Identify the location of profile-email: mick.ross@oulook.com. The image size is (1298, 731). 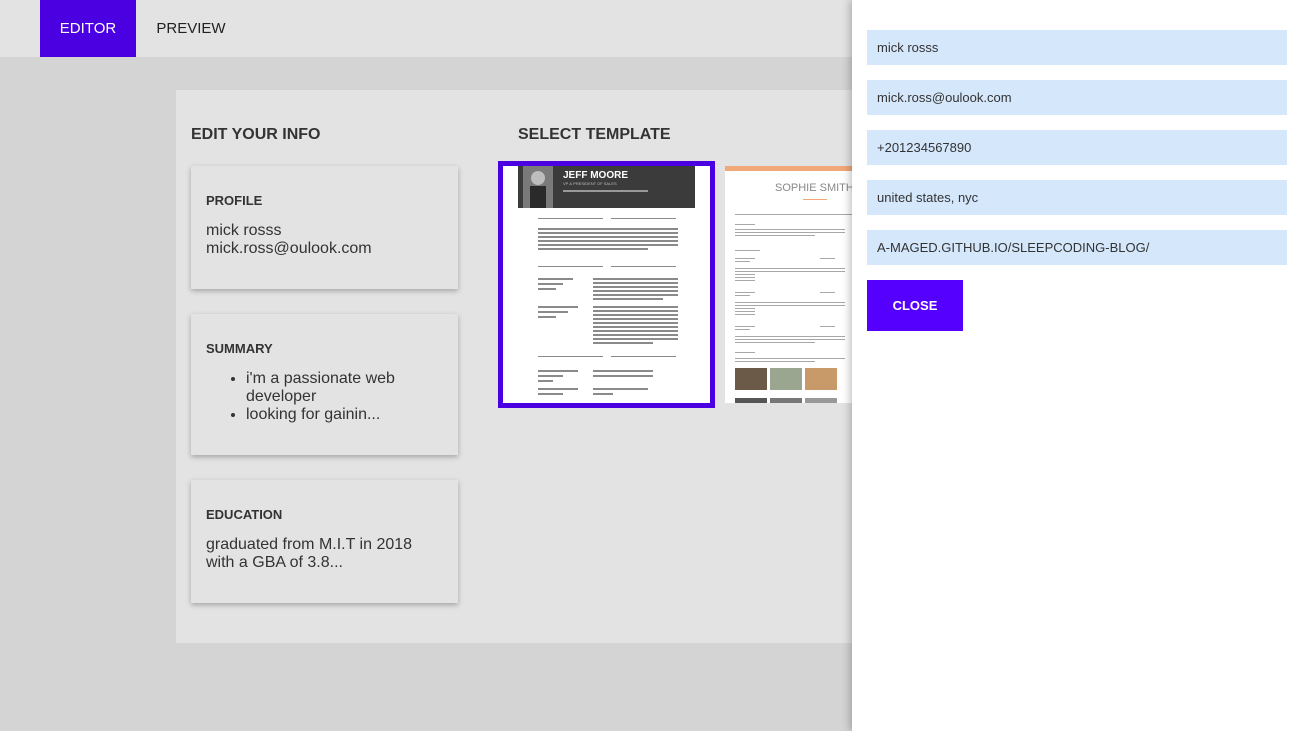
(289, 248).